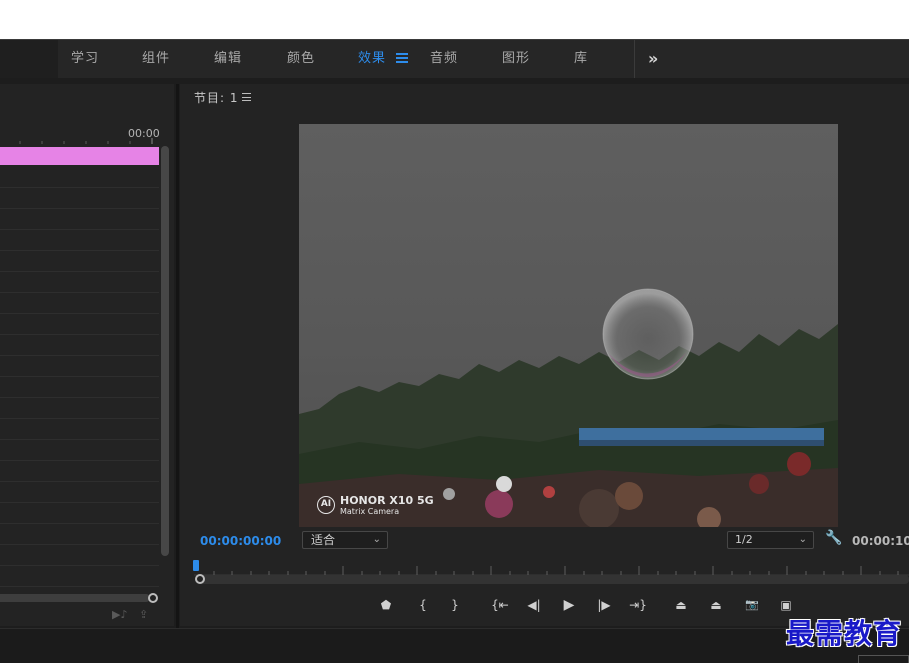  What do you see at coordinates (880, 541) in the screenshot?
I see `duration-timecode: 00:00:10` at bounding box center [880, 541].